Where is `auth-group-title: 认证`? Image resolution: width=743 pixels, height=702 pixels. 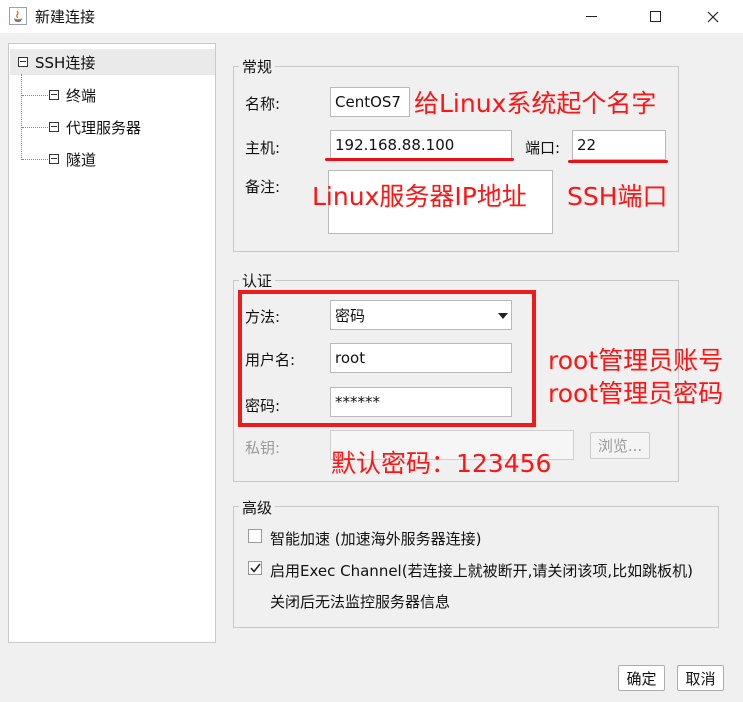 auth-group-title: 认证 is located at coordinates (257, 280).